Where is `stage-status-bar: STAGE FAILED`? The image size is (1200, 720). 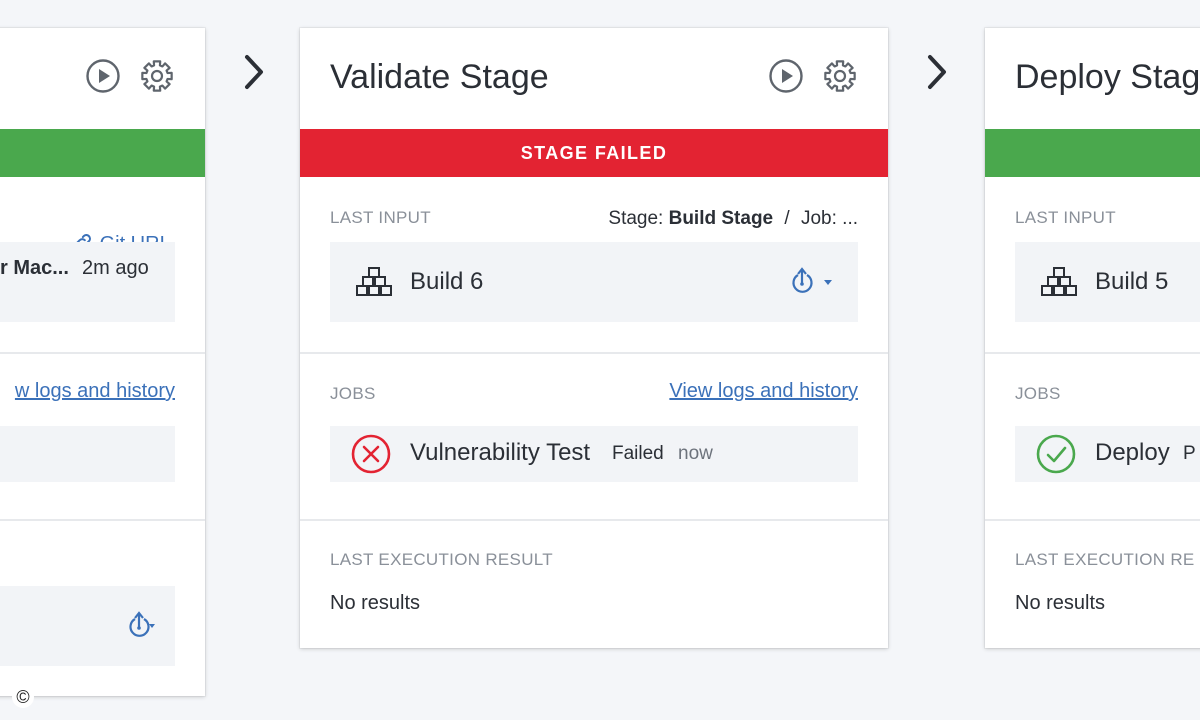 stage-status-bar: STAGE FAILED is located at coordinates (594, 153).